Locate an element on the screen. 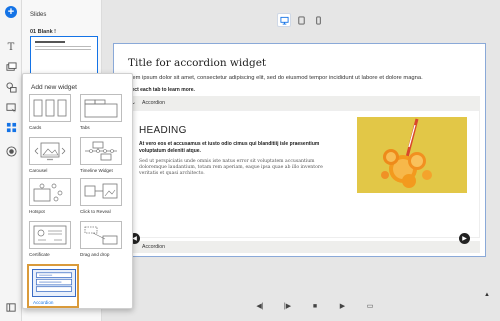 The height and width of the screenshot is (321, 500). accordion-icon is located at coordinates (54, 283).